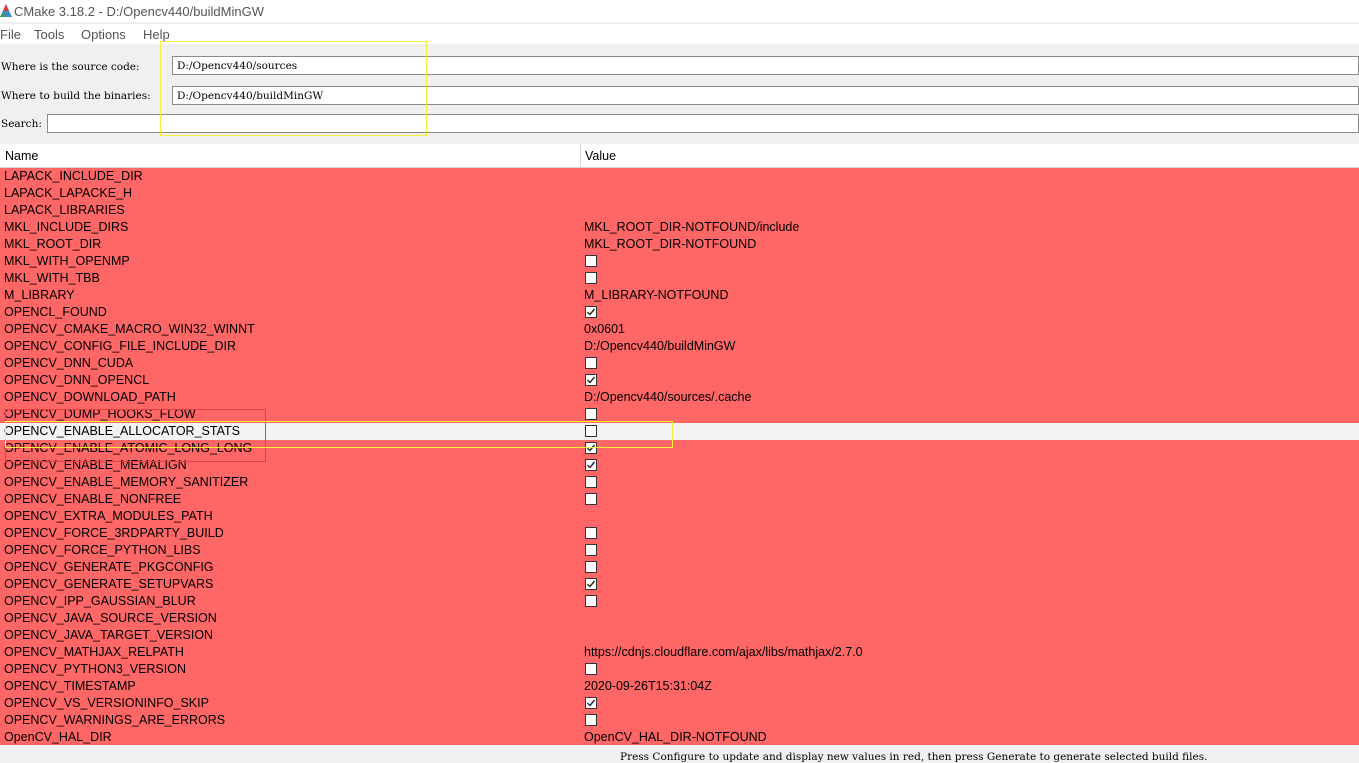 The width and height of the screenshot is (1359, 763). I want to click on table-row: OPENCV_EXTRA_MODULES_PATH, so click(679, 516).